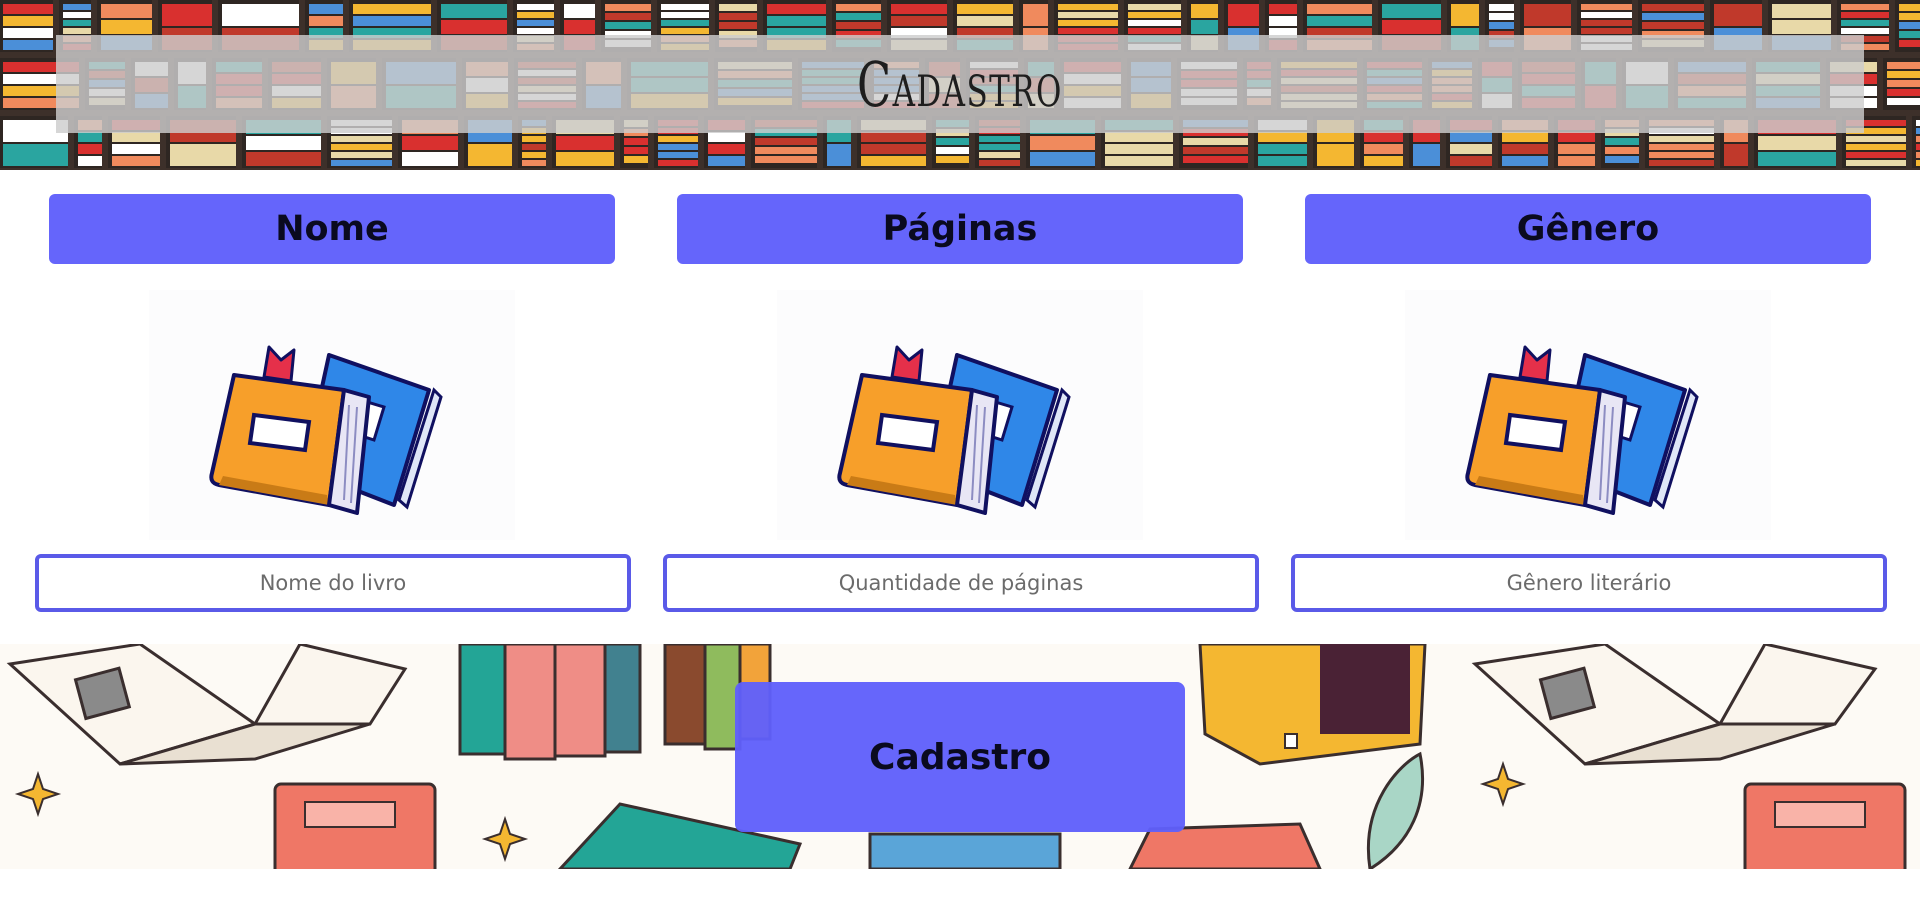 This screenshot has height=898, width=1920. Describe the element at coordinates (332, 229) in the screenshot. I see `column-header-nome: Nome` at that location.